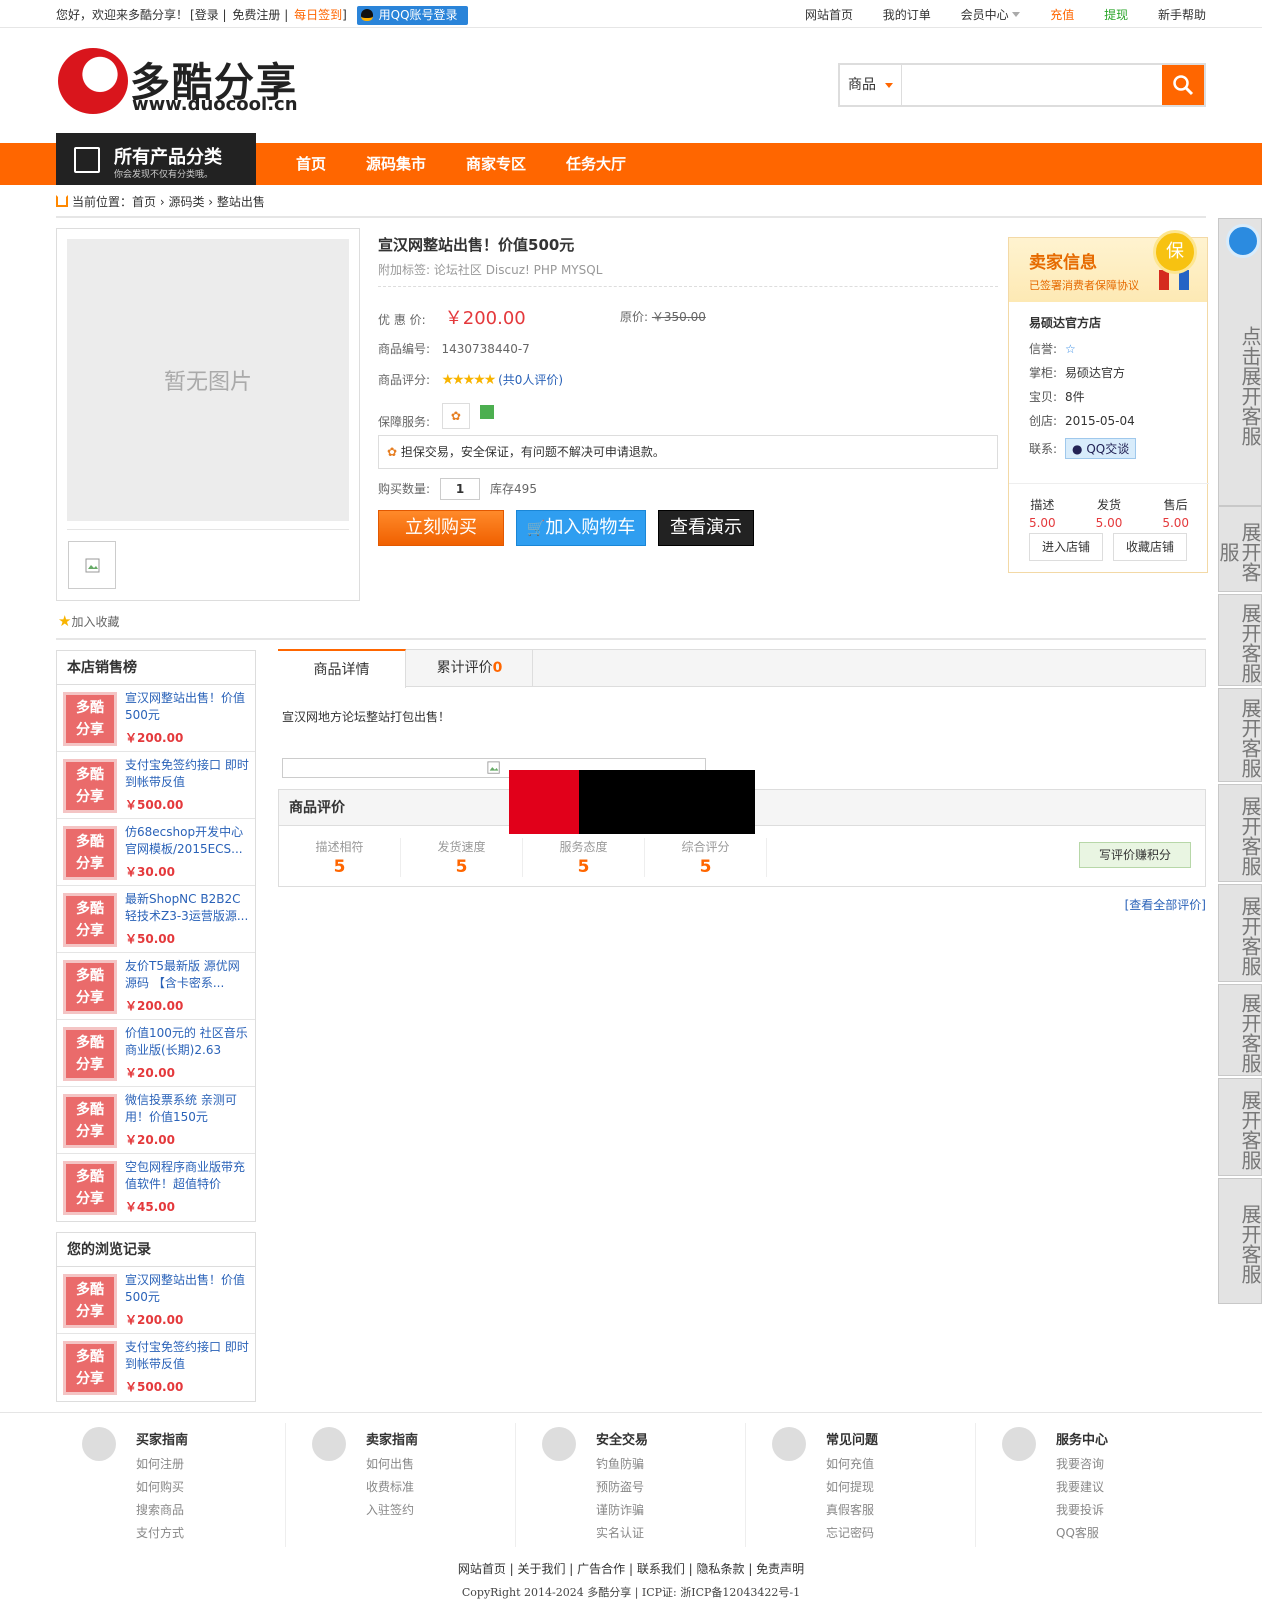  Describe the element at coordinates (1240, 640) in the screenshot. I see `kefu-expand-button-2: 展开客服` at that location.